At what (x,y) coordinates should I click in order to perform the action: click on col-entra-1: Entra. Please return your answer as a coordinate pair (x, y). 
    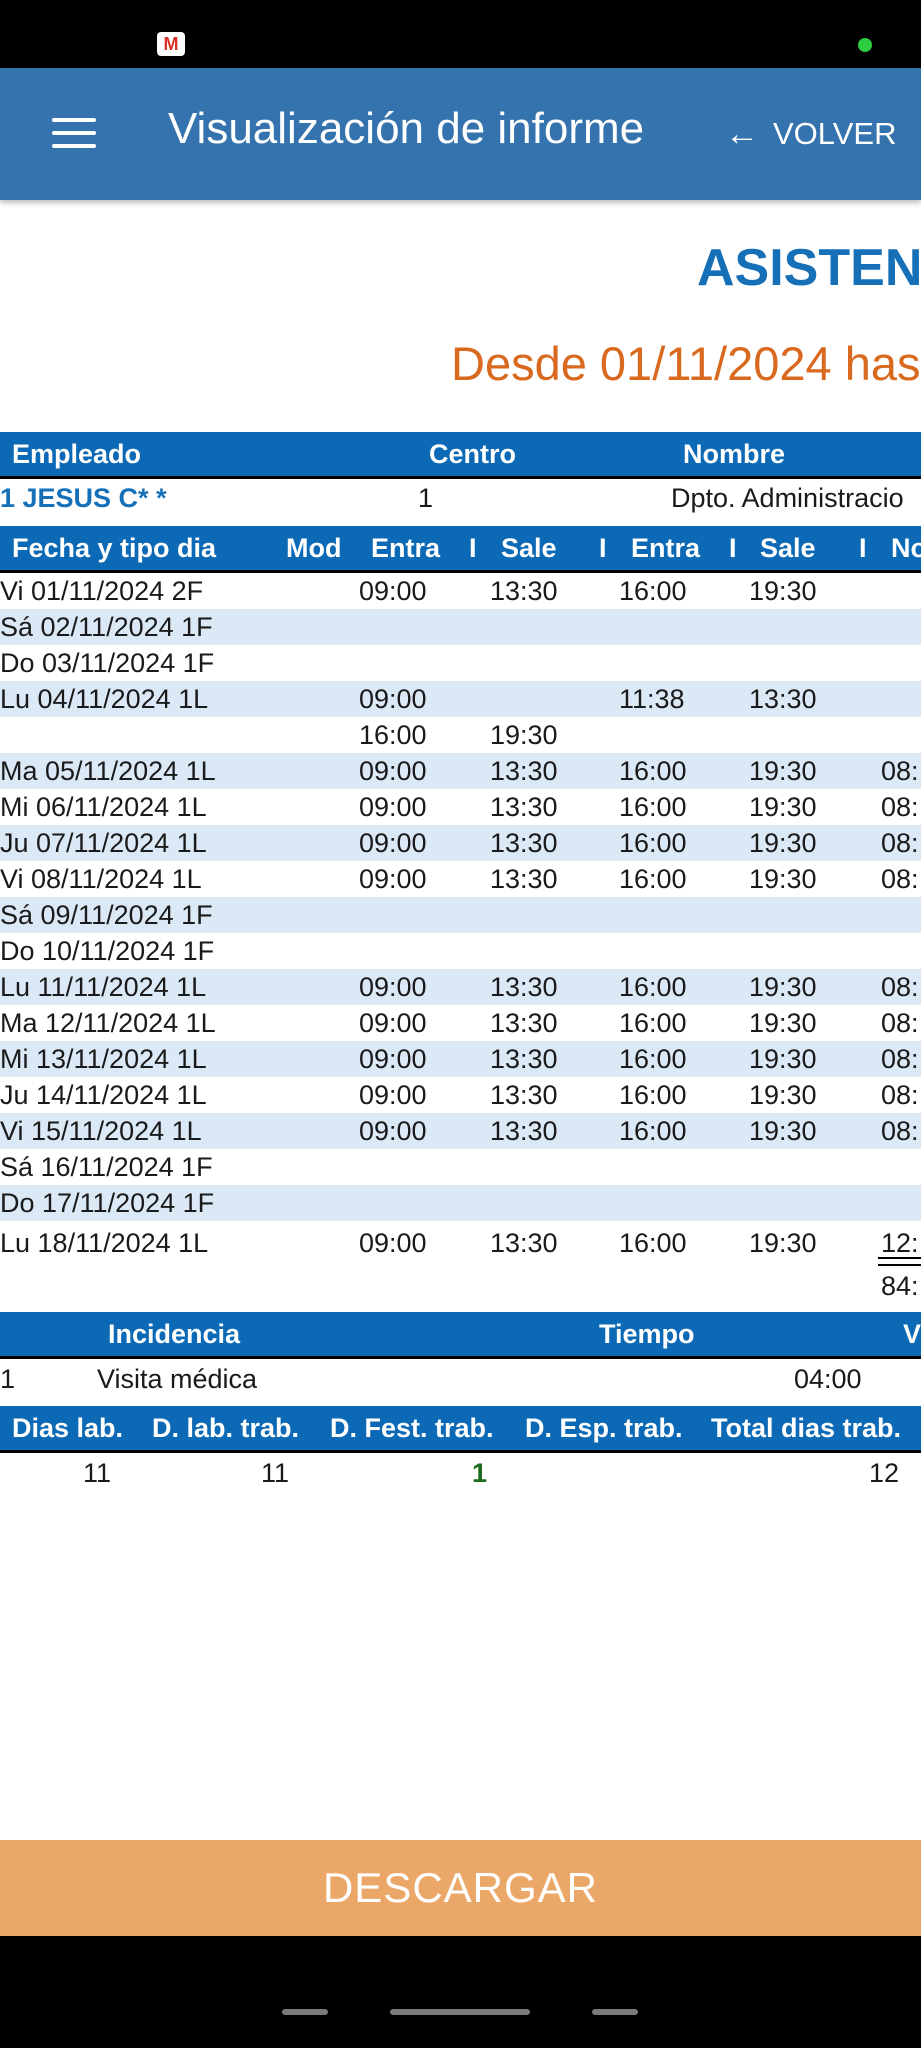
    Looking at the image, I should click on (406, 548).